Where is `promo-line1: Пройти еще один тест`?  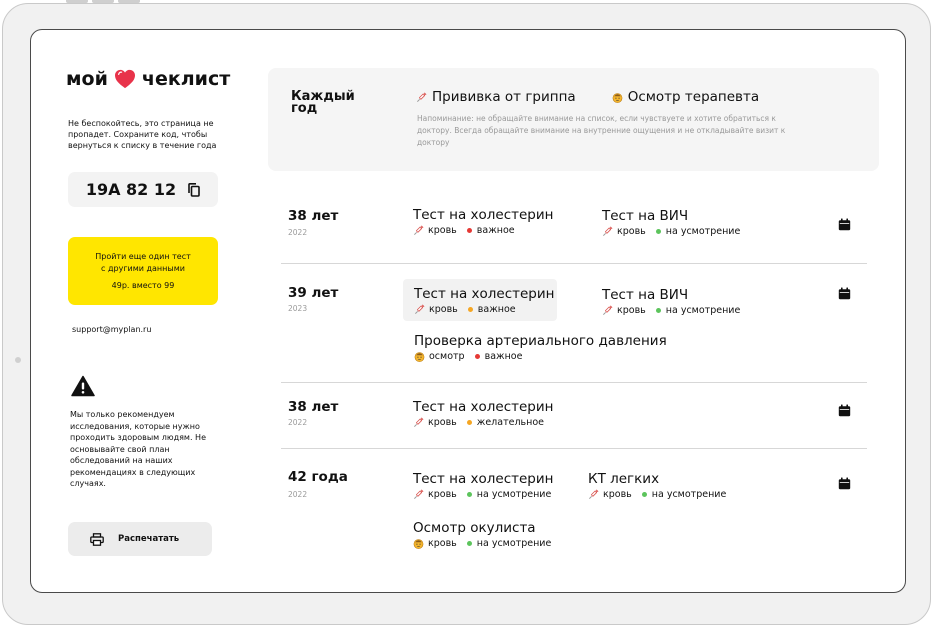
promo-line1: Пройти еще один тест is located at coordinates (143, 256).